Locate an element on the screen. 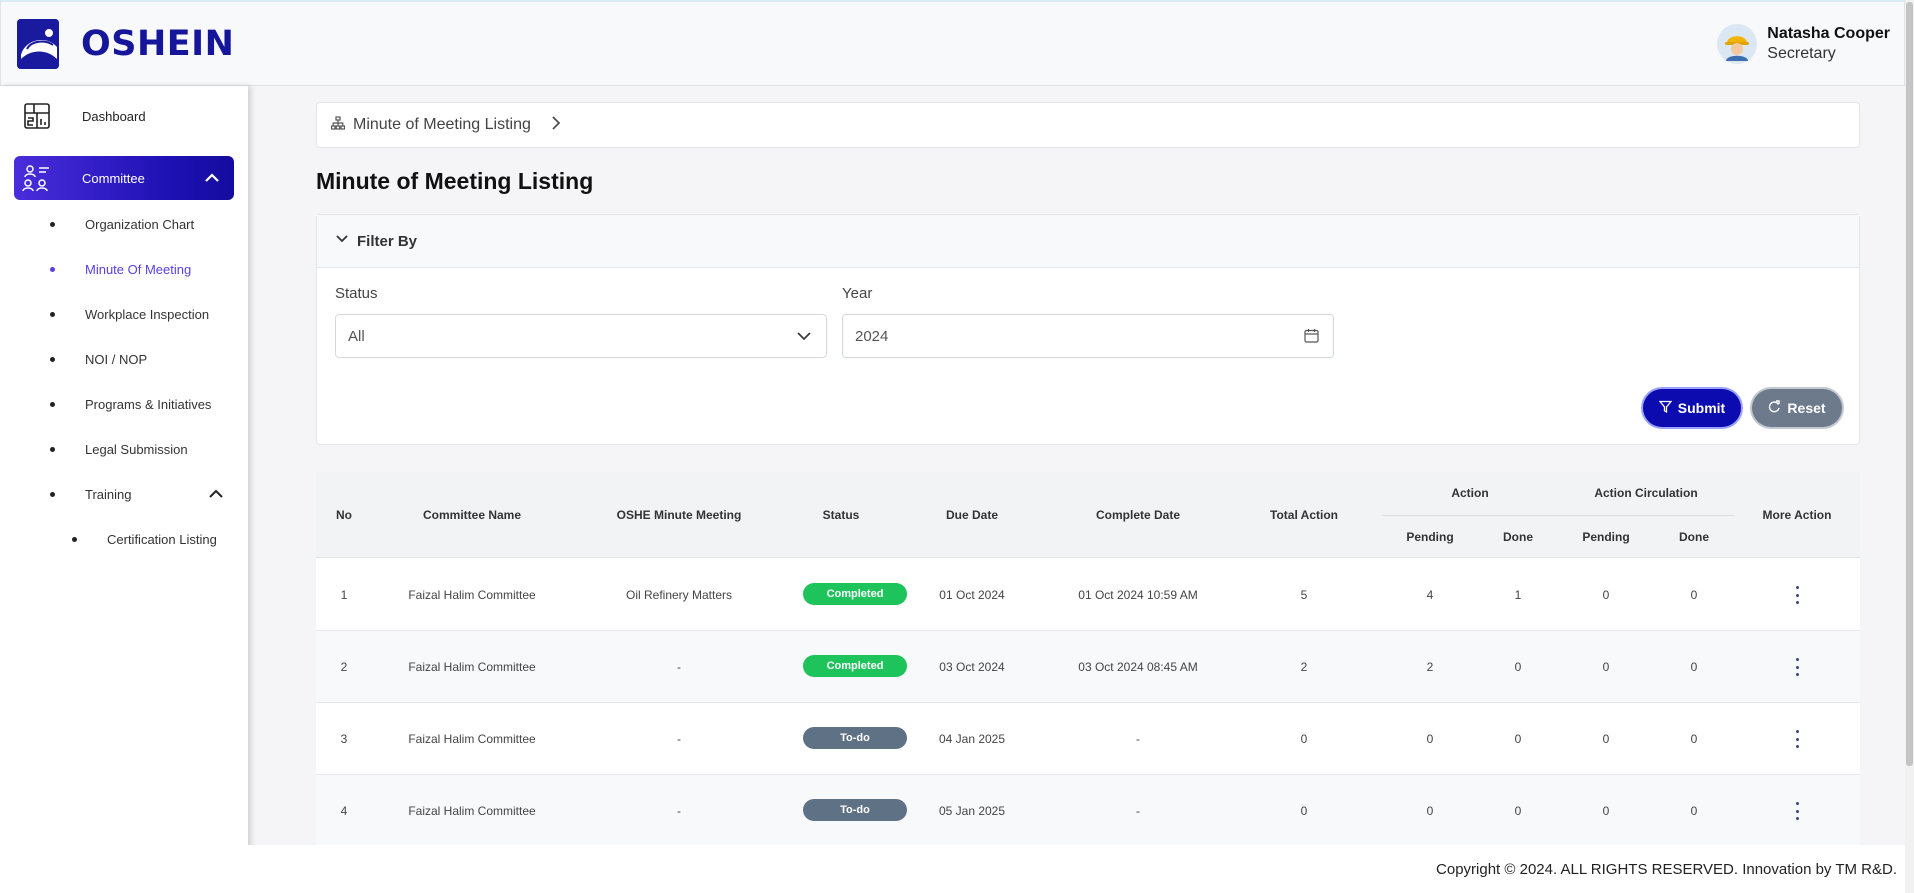  sidebar-subitem-training: Training is located at coordinates (138, 494).